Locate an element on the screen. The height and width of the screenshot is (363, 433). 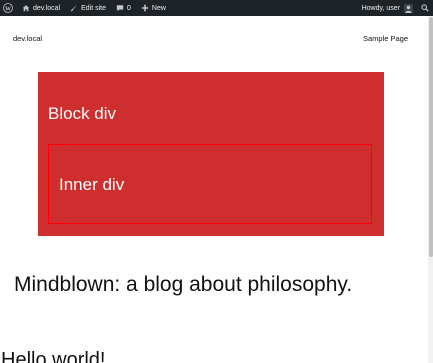
site-name-label: dev.local is located at coordinates (47, 8).